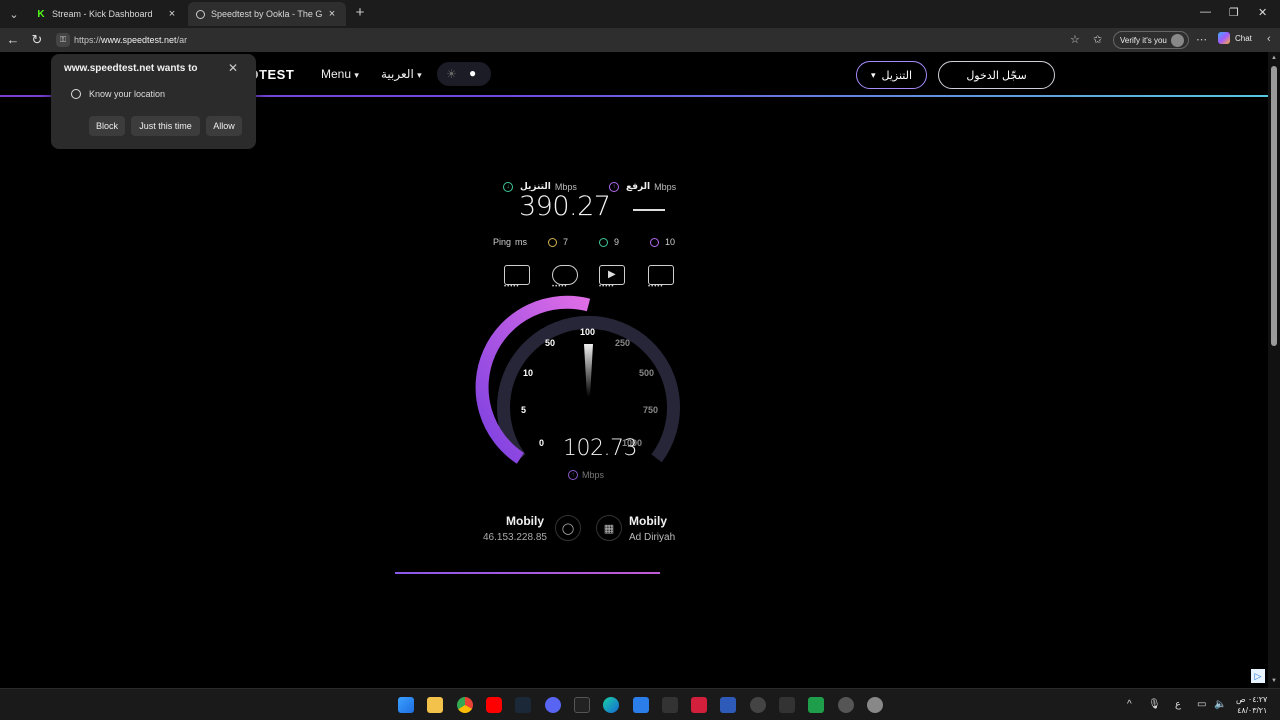 Image resolution: width=1280 pixels, height=720 pixels. What do you see at coordinates (107, 126) in the screenshot?
I see `block-button: Block` at bounding box center [107, 126].